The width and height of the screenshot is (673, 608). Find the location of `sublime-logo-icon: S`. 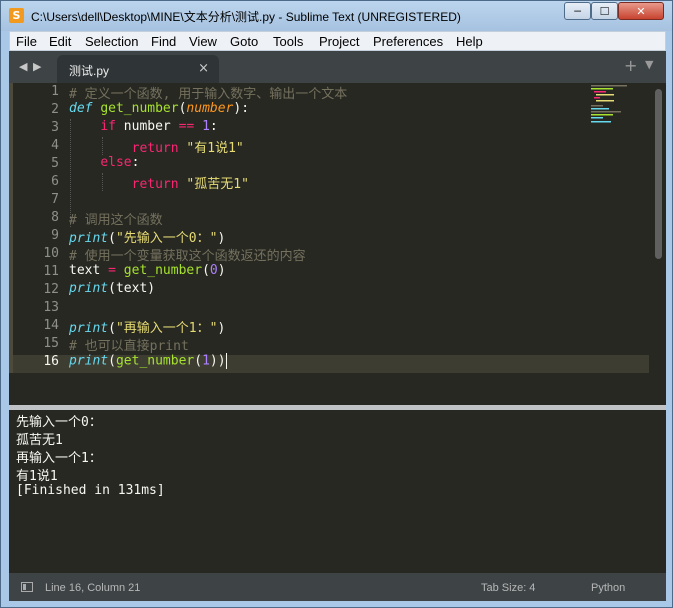

sublime-logo-icon: S is located at coordinates (16, 15).